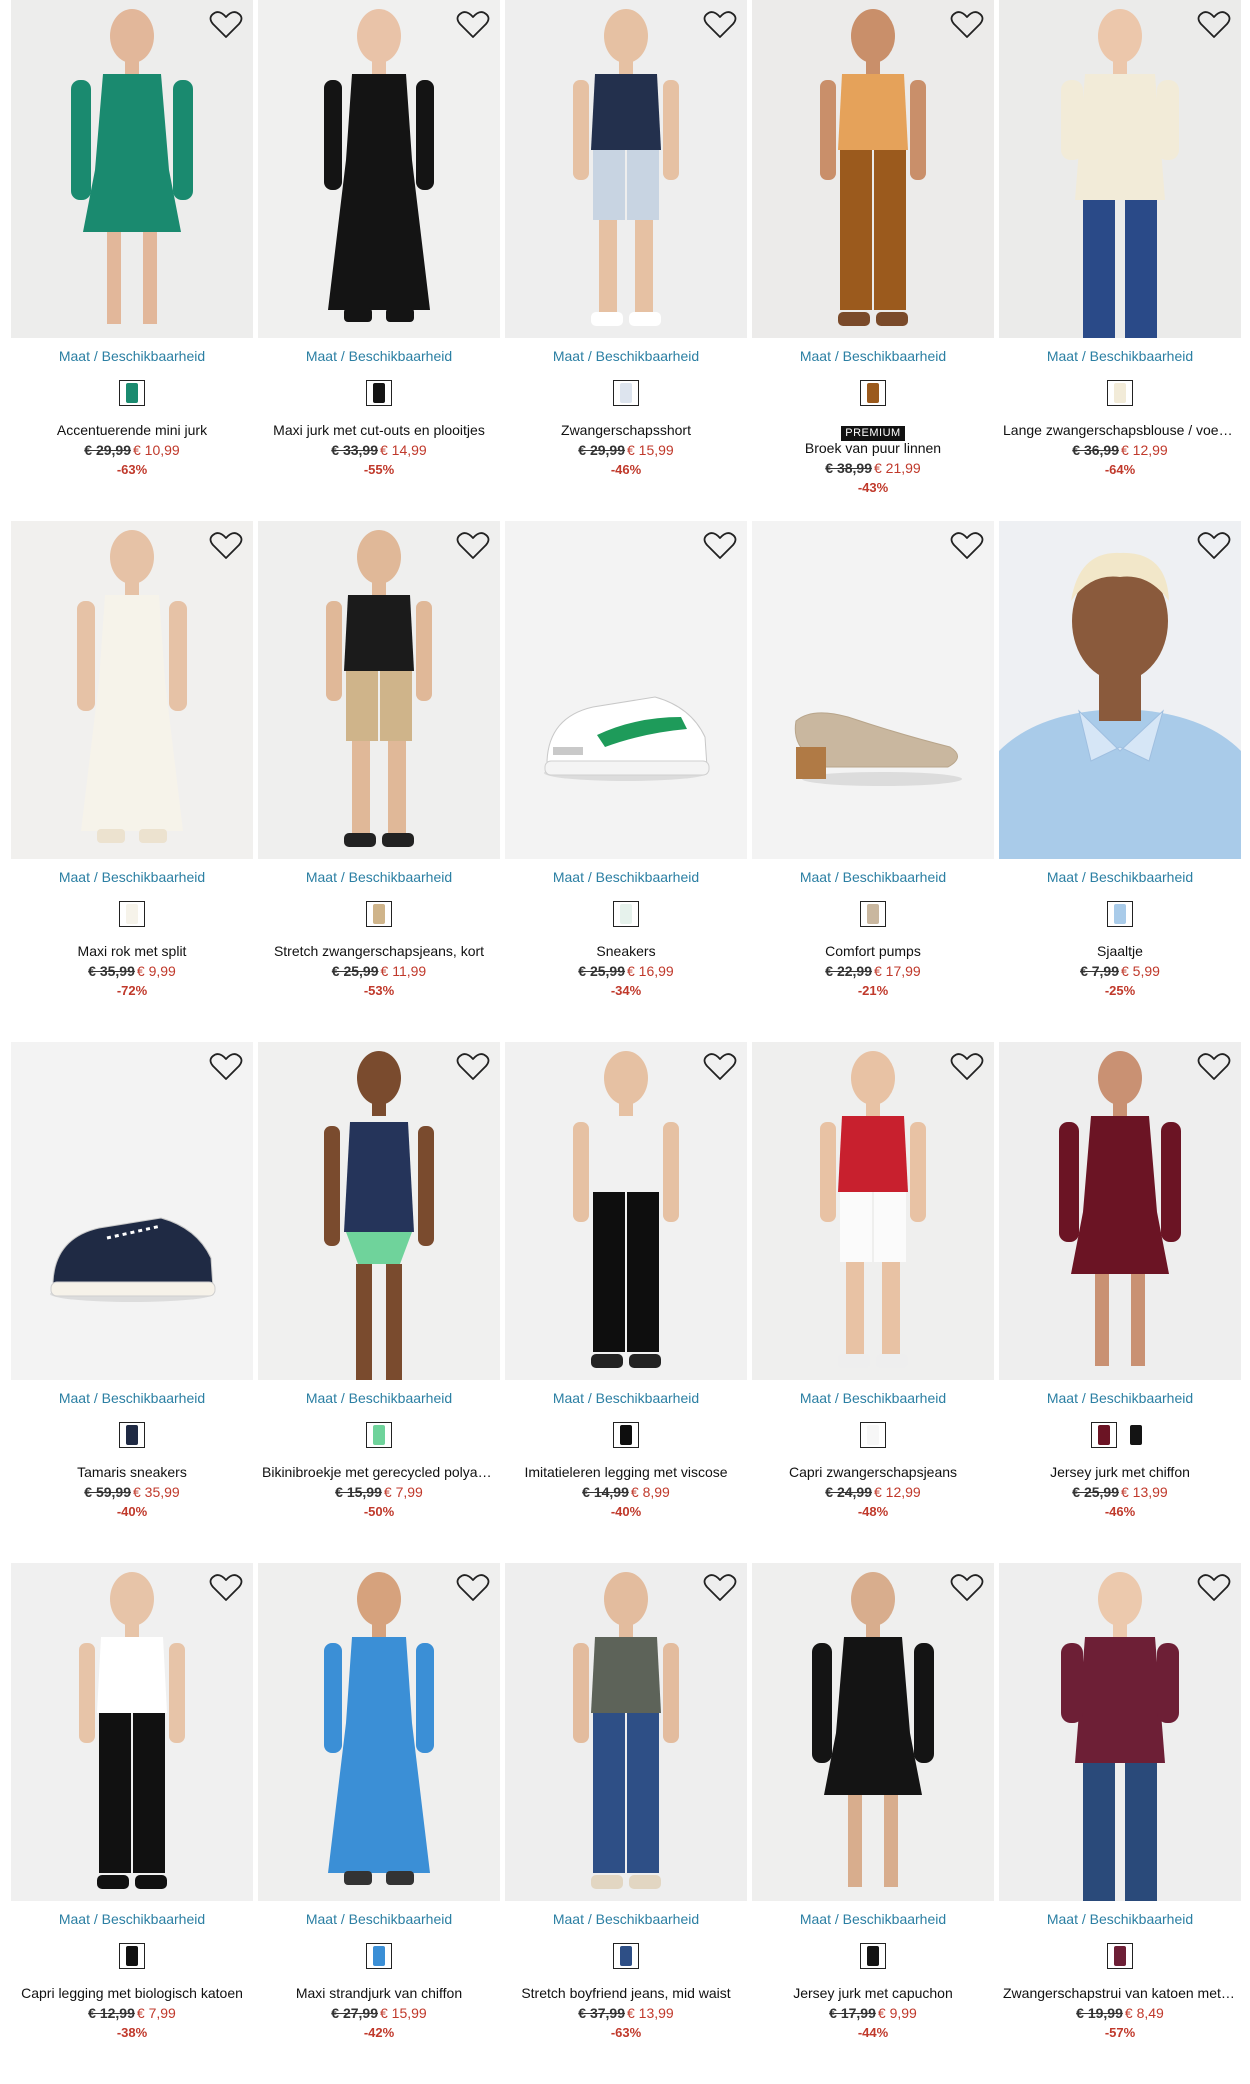 The width and height of the screenshot is (1250, 2084). What do you see at coordinates (1120, 1472) in the screenshot?
I see `product-name: Jersey jurk met chiffon` at bounding box center [1120, 1472].